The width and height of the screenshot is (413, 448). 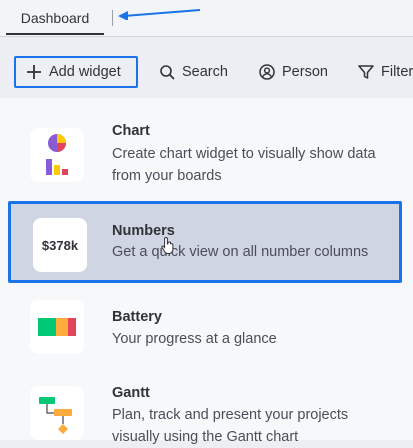 I want to click on widget-description: Get a quick view on all number columns, so click(x=240, y=252).